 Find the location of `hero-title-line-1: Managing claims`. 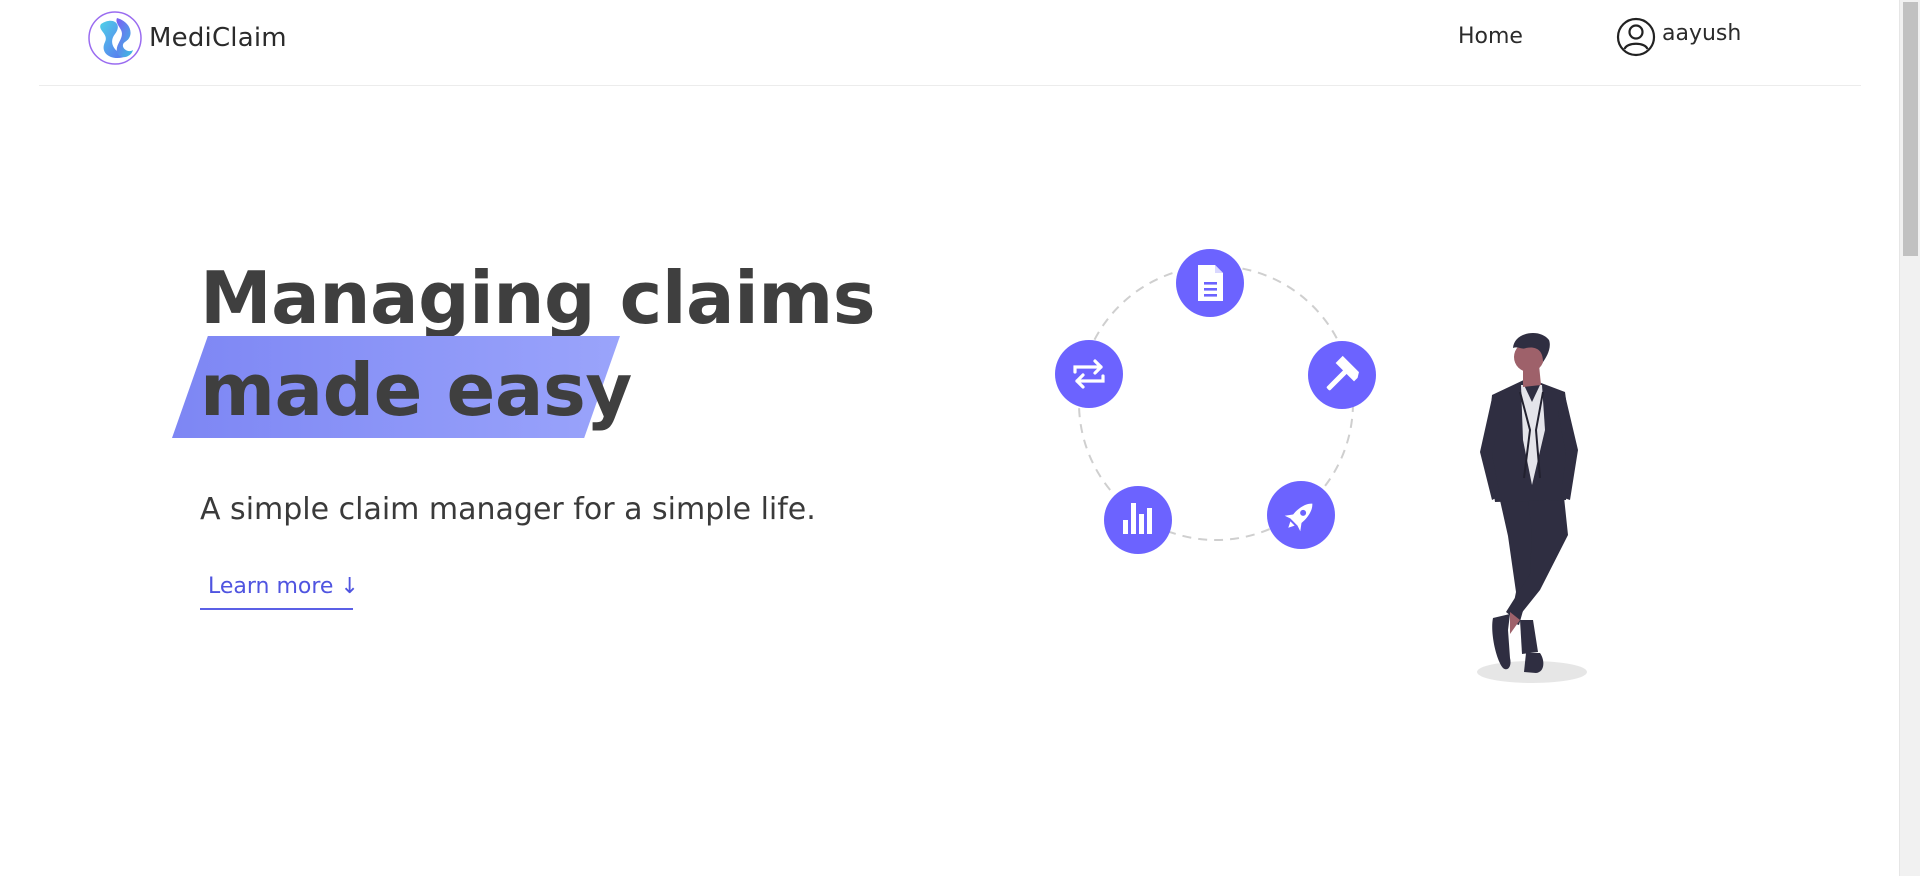

hero-title-line-1: Managing claims is located at coordinates (538, 298).